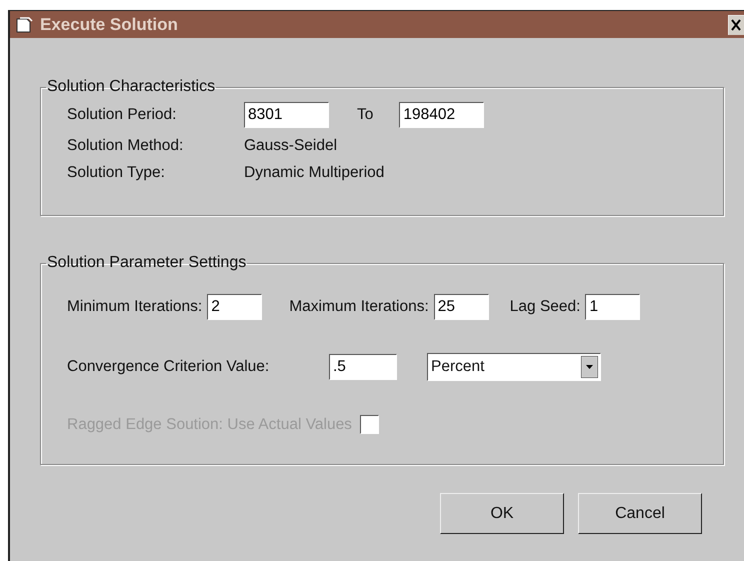 This screenshot has height=561, width=744. I want to click on field-label: To, so click(365, 115).